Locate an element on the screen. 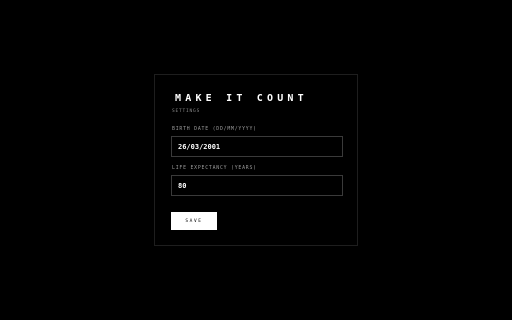  birth-date-input is located at coordinates (257, 146).